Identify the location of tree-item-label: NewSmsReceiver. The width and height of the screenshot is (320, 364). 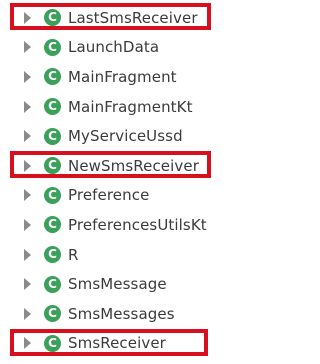
(133, 165).